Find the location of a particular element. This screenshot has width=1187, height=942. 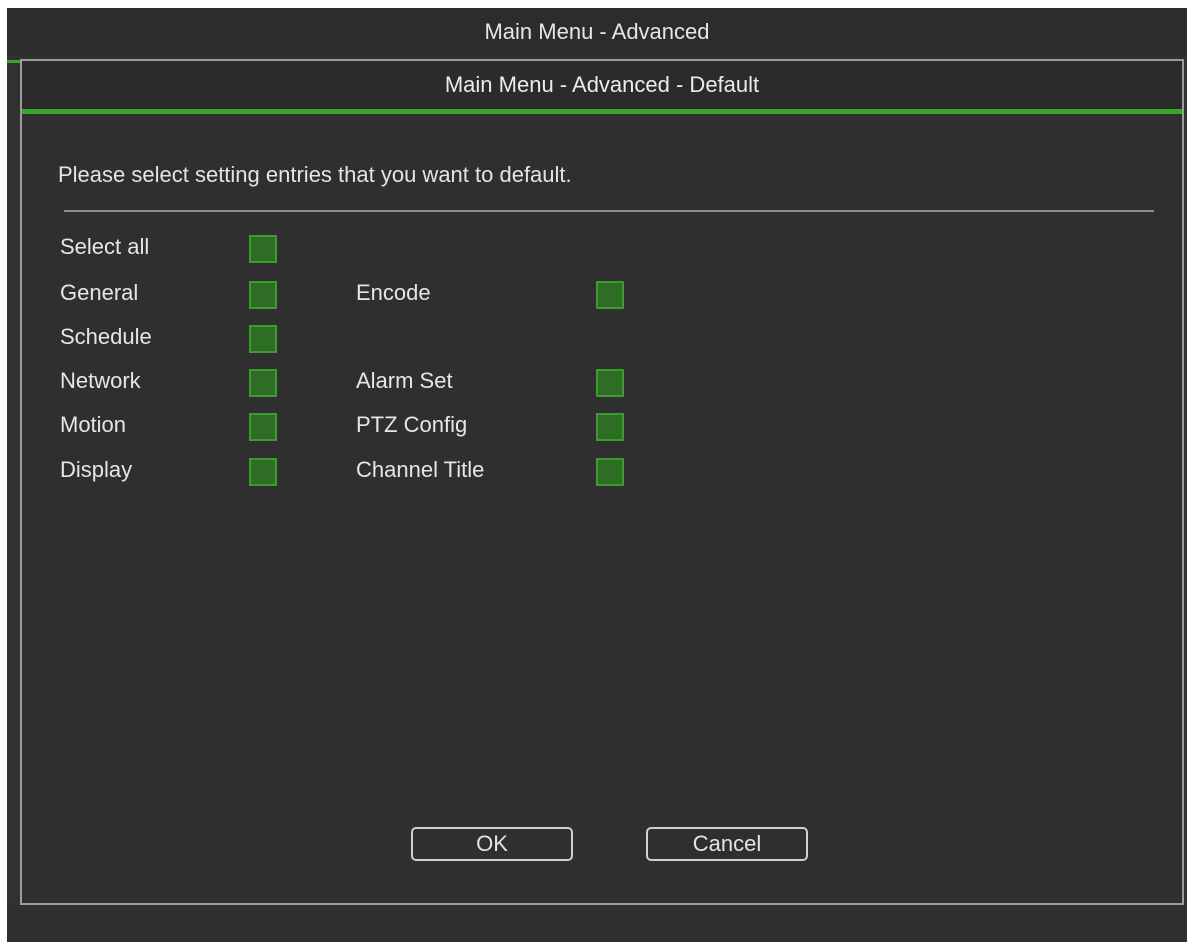

network-label: Network is located at coordinates (100, 380).